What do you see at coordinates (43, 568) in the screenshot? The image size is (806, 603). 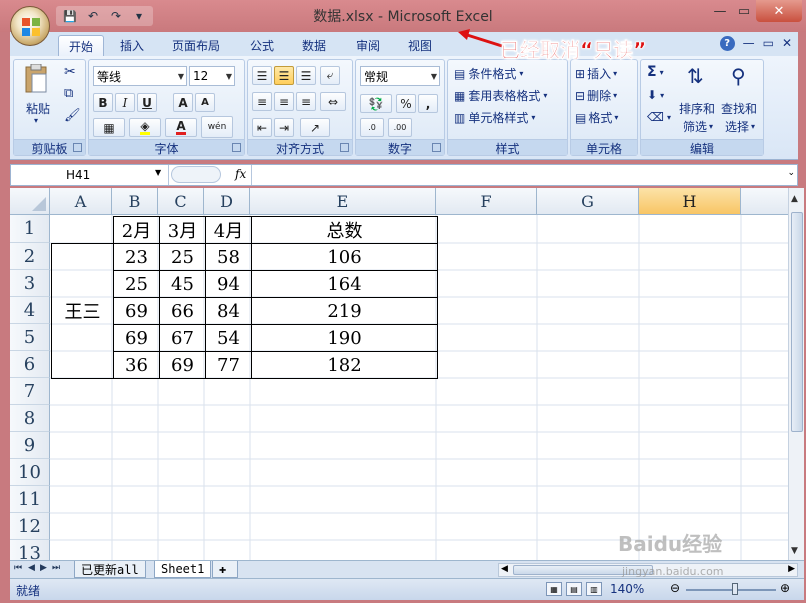 I see `next-sheet-icon: ▶` at bounding box center [43, 568].